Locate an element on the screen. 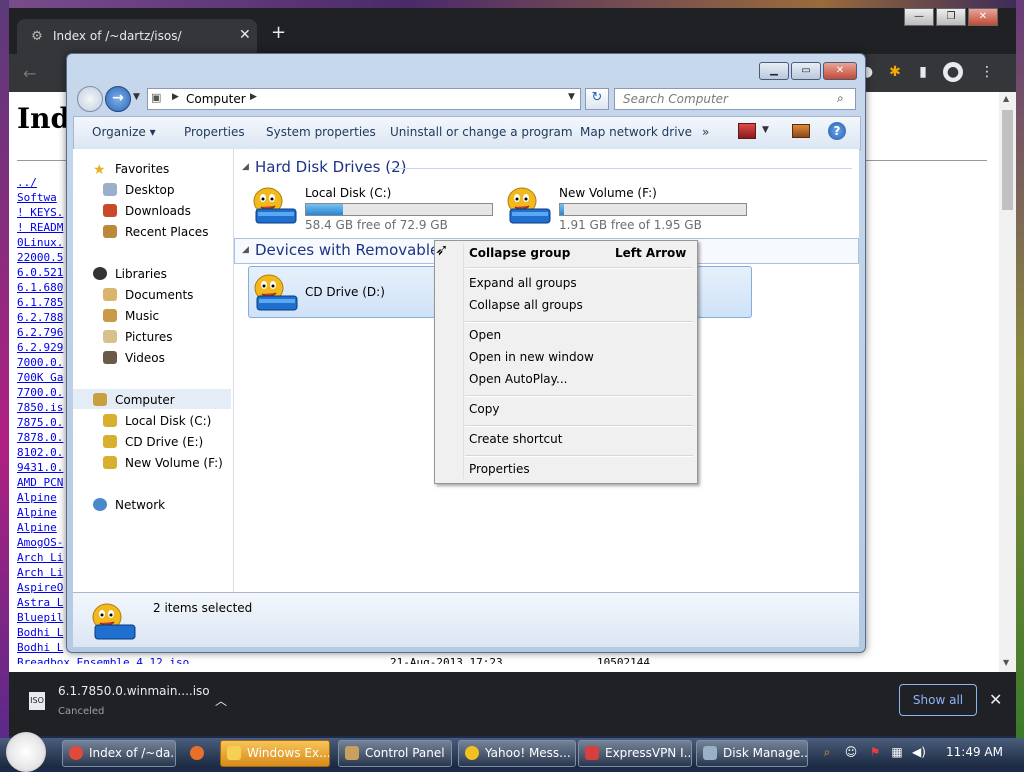 This screenshot has height=772, width=1024. file-link: 8102.0. is located at coordinates (40, 452).